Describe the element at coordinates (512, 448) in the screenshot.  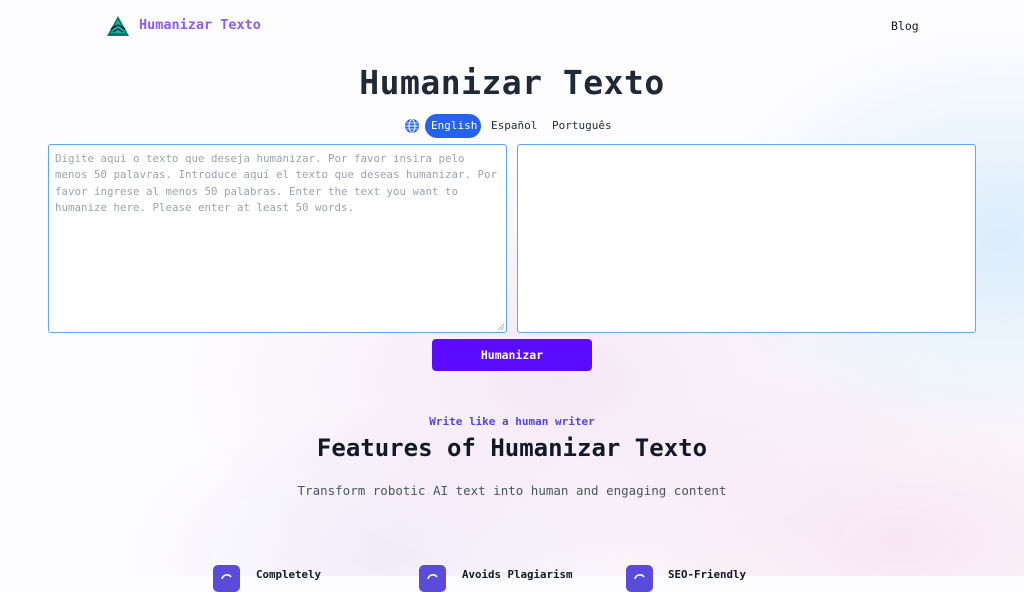
I see `features-title: Features of Humanizar Texto` at that location.